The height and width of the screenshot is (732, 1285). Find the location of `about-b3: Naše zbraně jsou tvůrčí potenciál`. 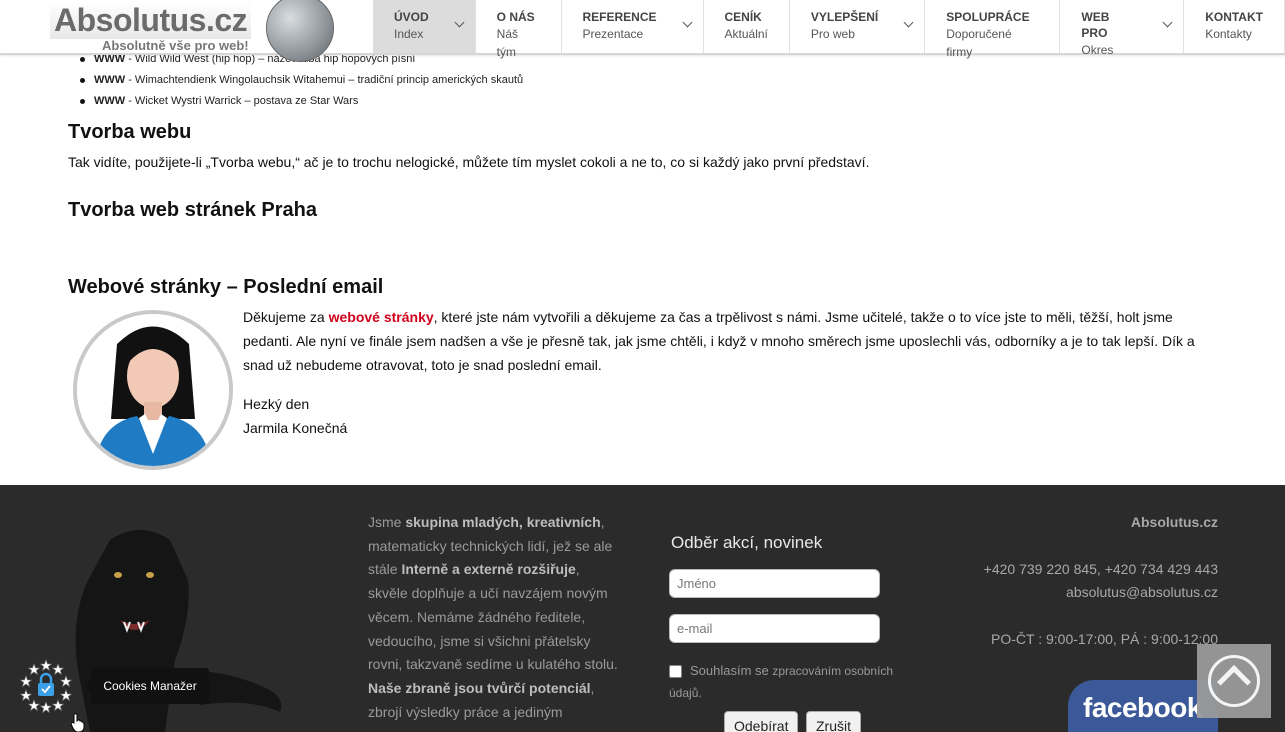

about-b3: Naše zbraně jsou tvůrčí potenciál is located at coordinates (479, 687).